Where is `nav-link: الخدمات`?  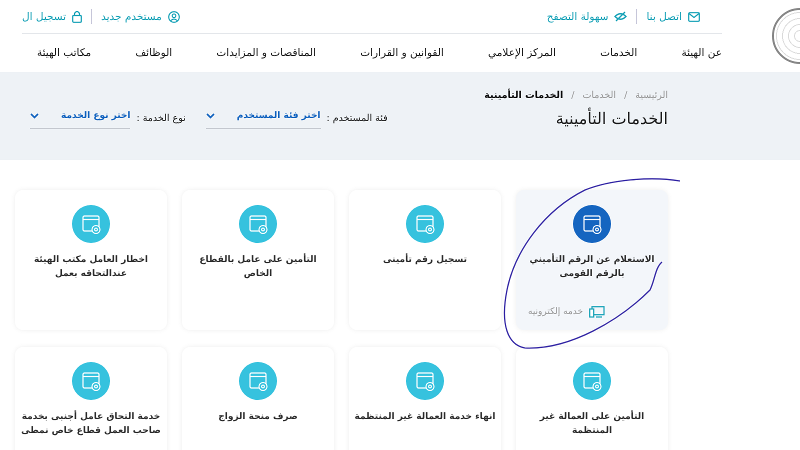 nav-link: الخدمات is located at coordinates (619, 53).